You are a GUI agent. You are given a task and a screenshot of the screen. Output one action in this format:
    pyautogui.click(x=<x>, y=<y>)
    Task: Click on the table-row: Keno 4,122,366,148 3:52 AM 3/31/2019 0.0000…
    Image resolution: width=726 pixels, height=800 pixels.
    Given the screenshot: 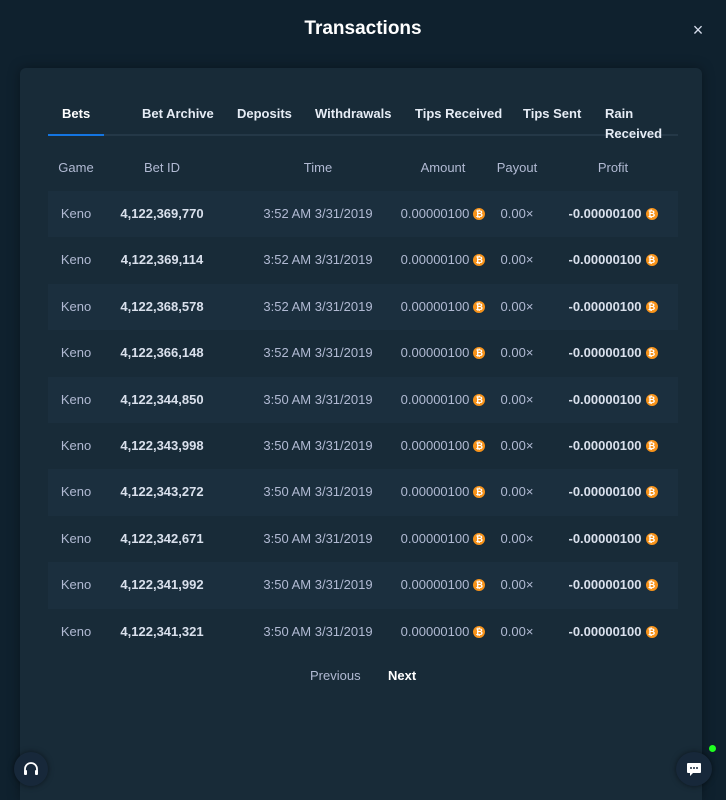 What is the action you would take?
    pyautogui.click(x=363, y=353)
    